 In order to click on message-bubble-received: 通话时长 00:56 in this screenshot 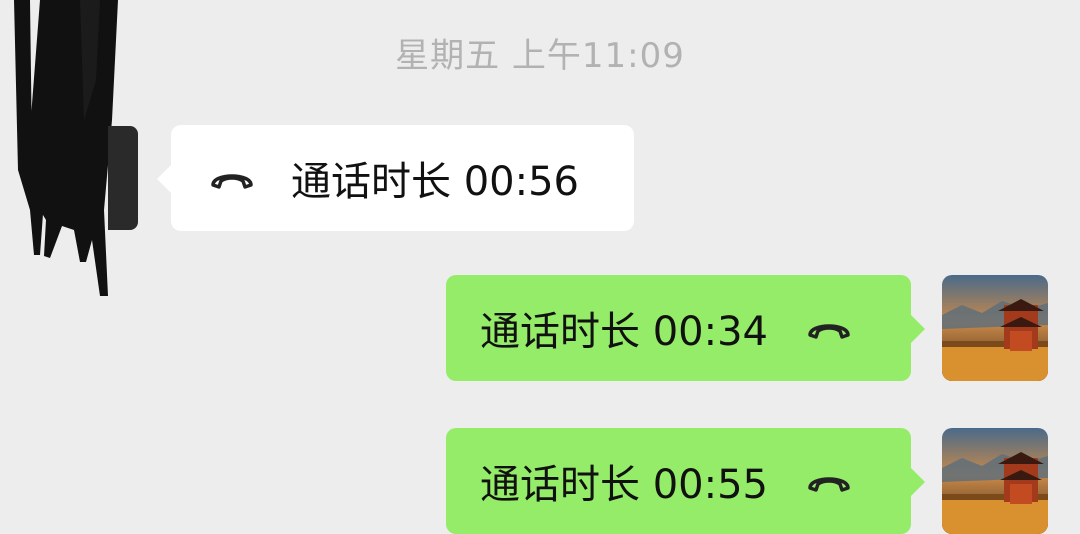, I will do `click(395, 178)`.